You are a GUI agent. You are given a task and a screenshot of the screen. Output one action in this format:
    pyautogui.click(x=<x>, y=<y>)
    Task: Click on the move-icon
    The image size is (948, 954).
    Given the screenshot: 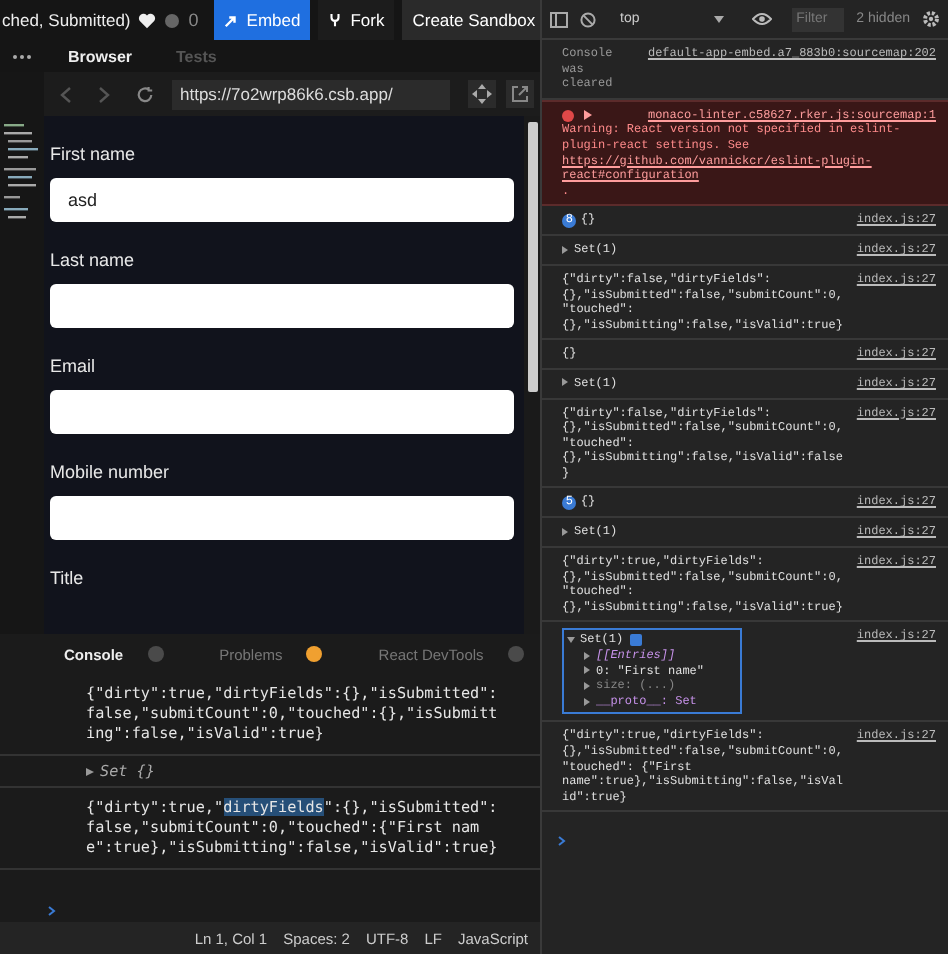 What is the action you would take?
    pyautogui.click(x=482, y=94)
    